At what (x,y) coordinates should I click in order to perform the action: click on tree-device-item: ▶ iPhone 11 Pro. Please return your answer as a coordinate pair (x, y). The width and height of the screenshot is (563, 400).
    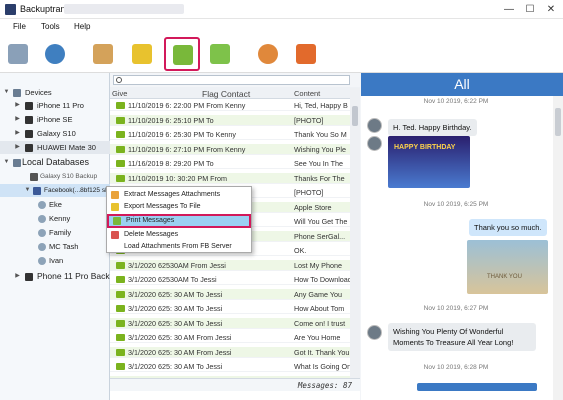
    Looking at the image, I should click on (55, 105).